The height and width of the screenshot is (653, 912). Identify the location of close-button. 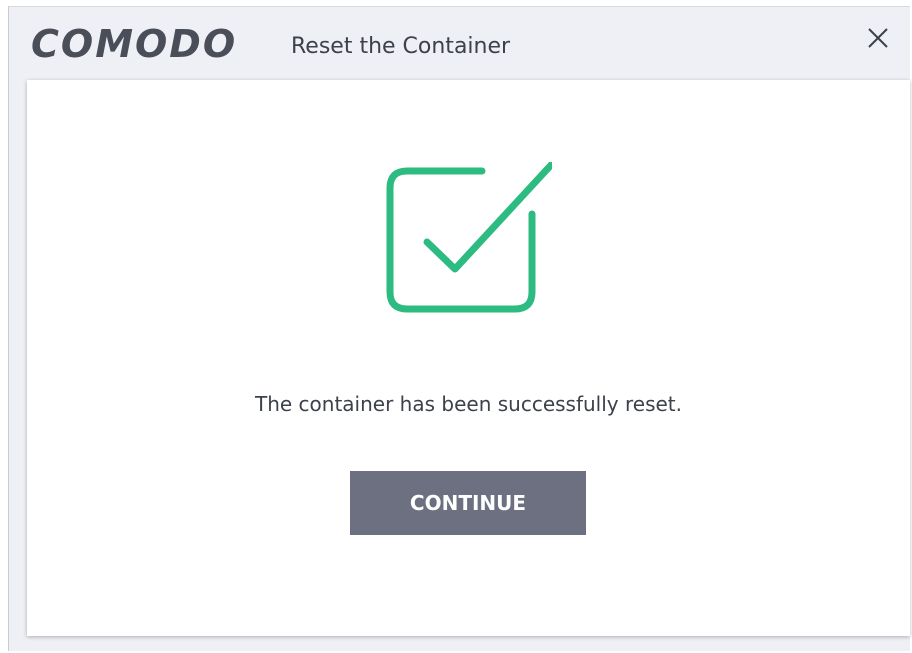
(878, 38).